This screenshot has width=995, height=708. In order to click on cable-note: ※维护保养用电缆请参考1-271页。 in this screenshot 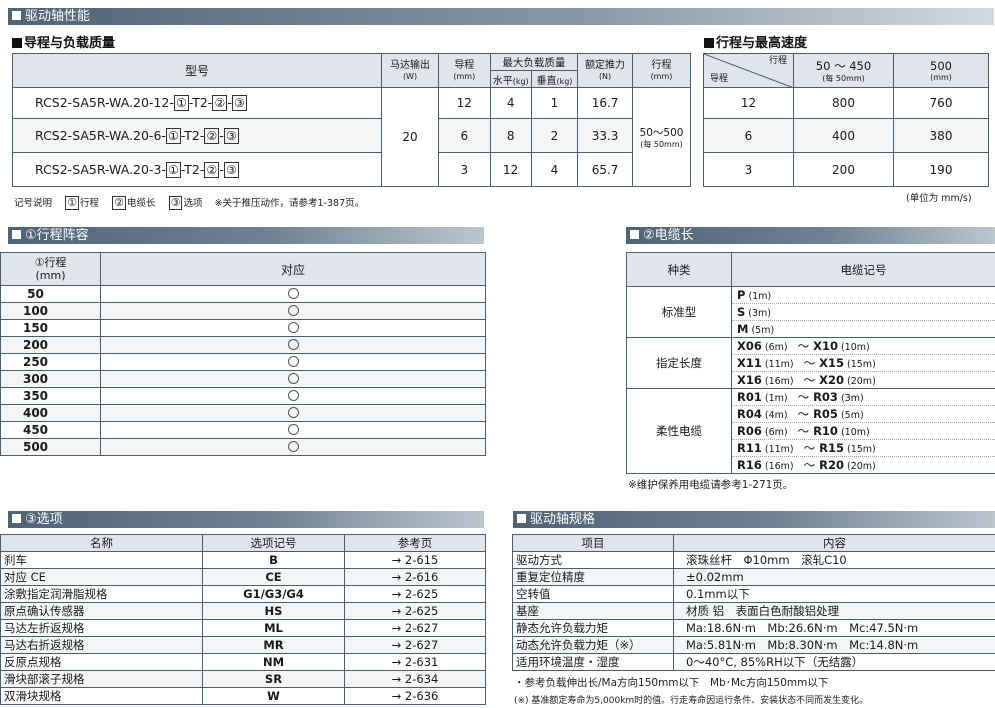, I will do `click(711, 485)`.